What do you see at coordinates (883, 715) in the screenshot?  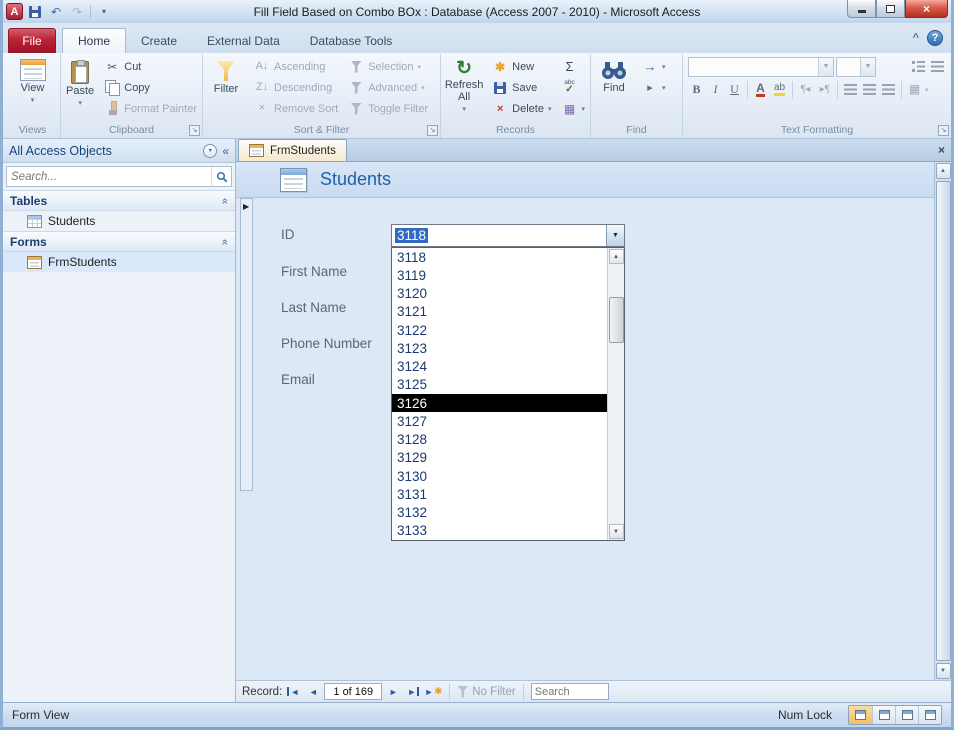 I see `datasheet-view-button` at bounding box center [883, 715].